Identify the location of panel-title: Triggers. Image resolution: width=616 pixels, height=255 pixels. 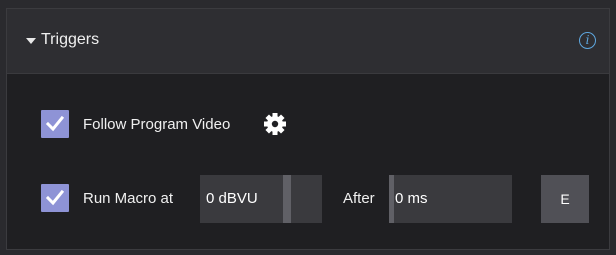
(70, 39).